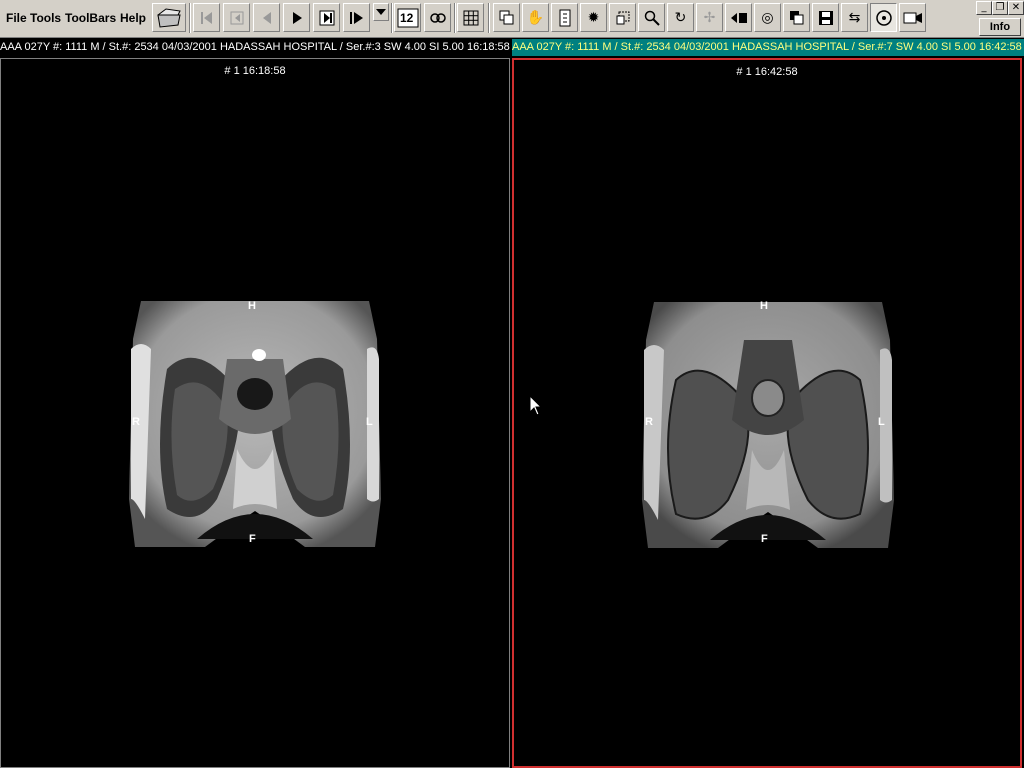  I want to click on left-mri-image, so click(255, 424).